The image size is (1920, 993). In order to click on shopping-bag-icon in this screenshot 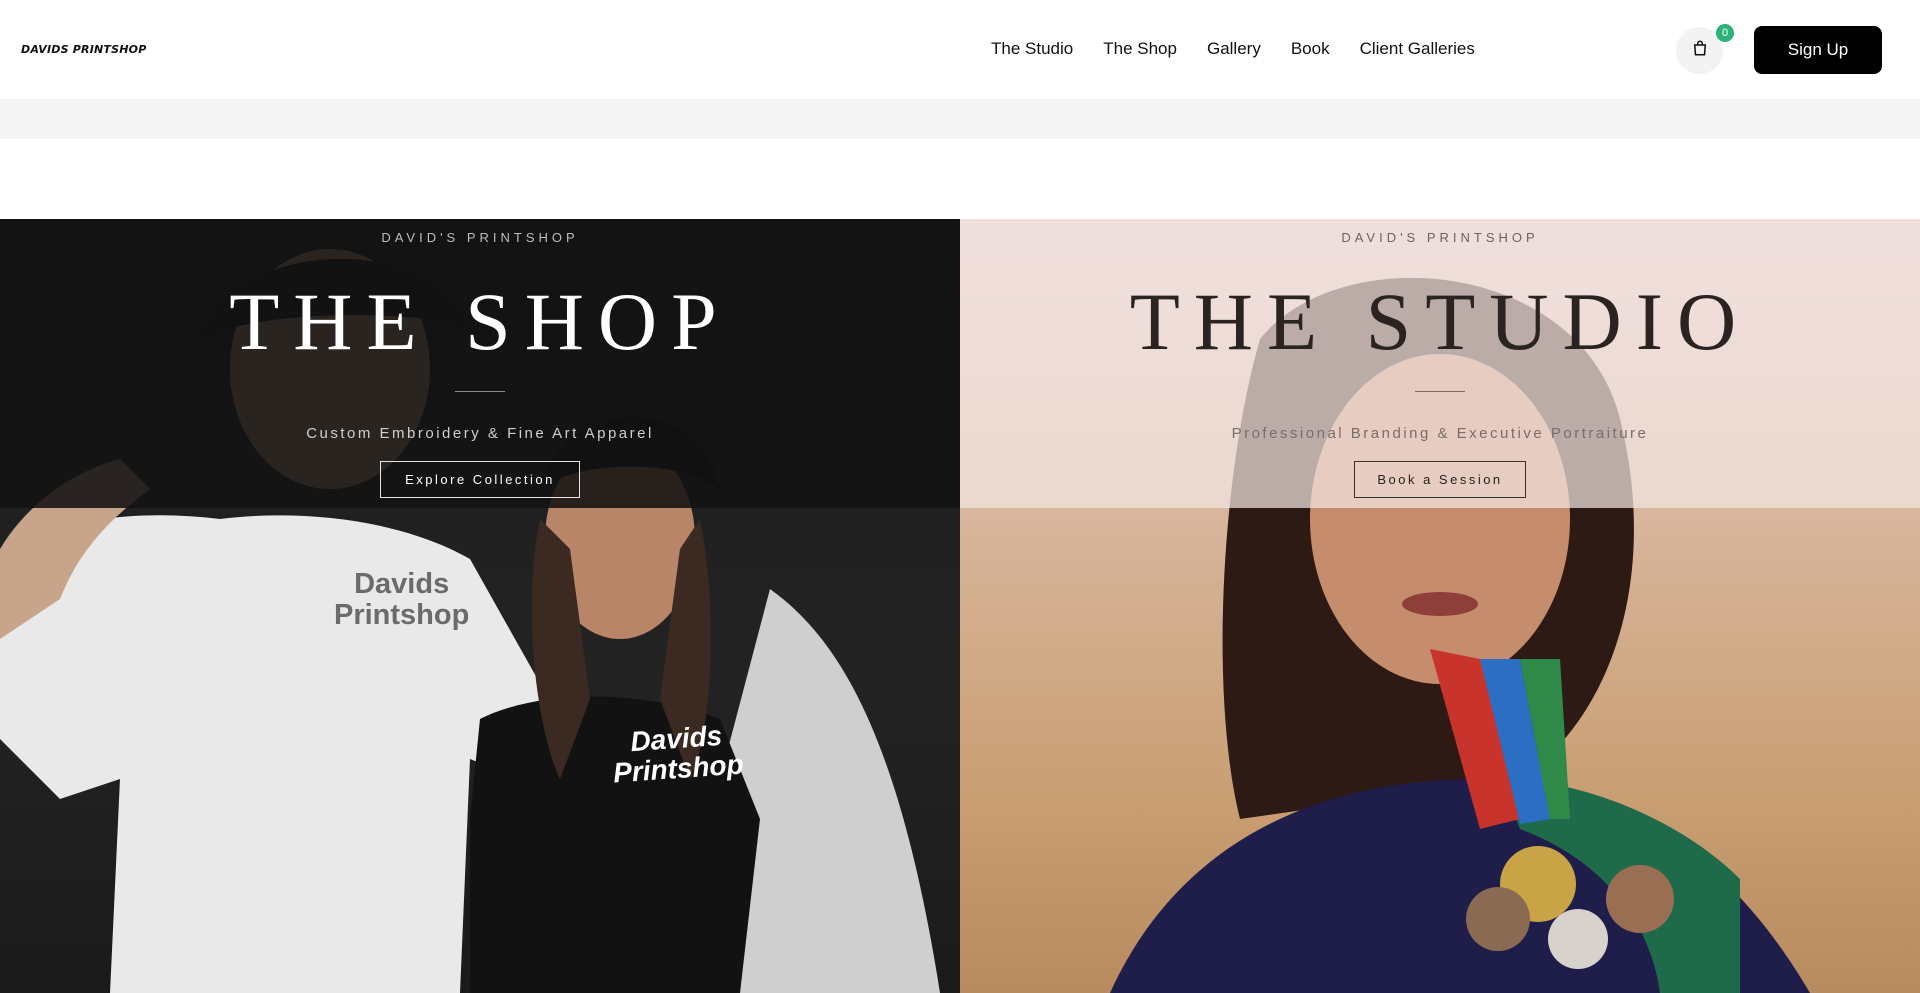, I will do `click(1700, 50)`.